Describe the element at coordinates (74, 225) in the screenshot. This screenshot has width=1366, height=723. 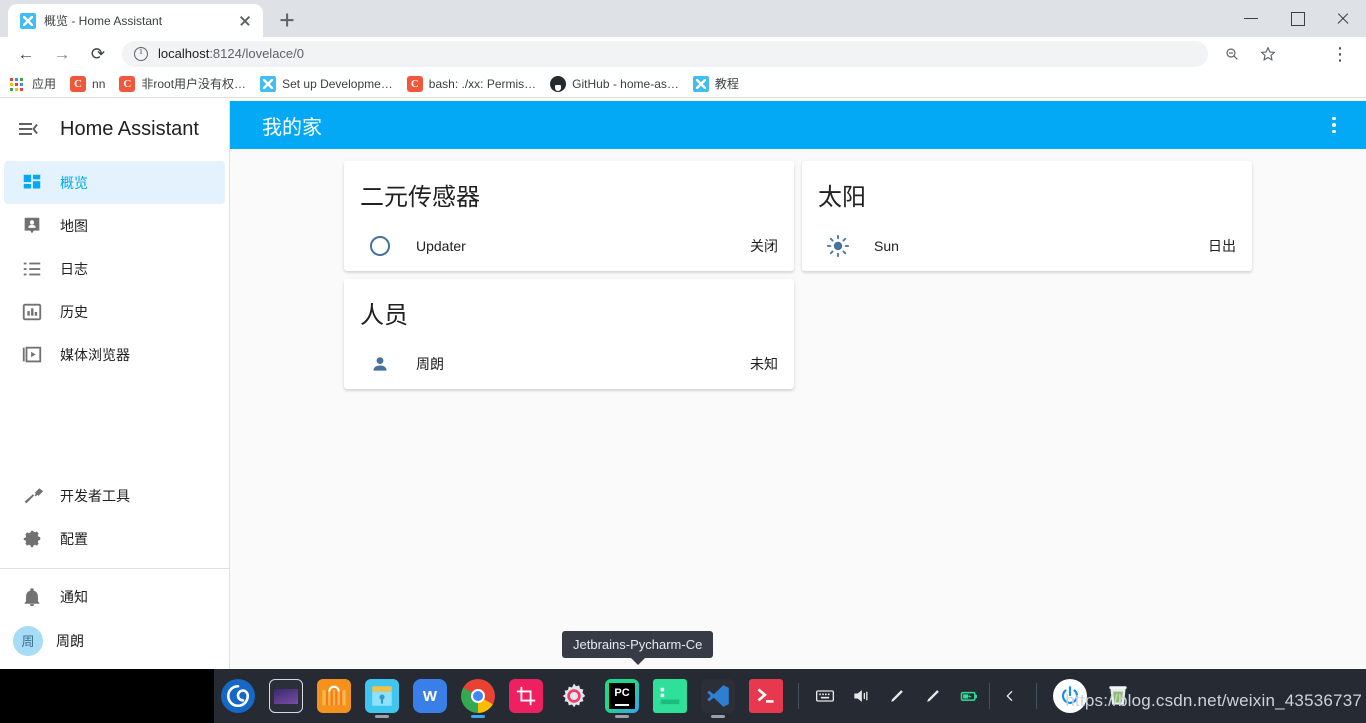
I see `sidebar-item-label: 地图` at that location.